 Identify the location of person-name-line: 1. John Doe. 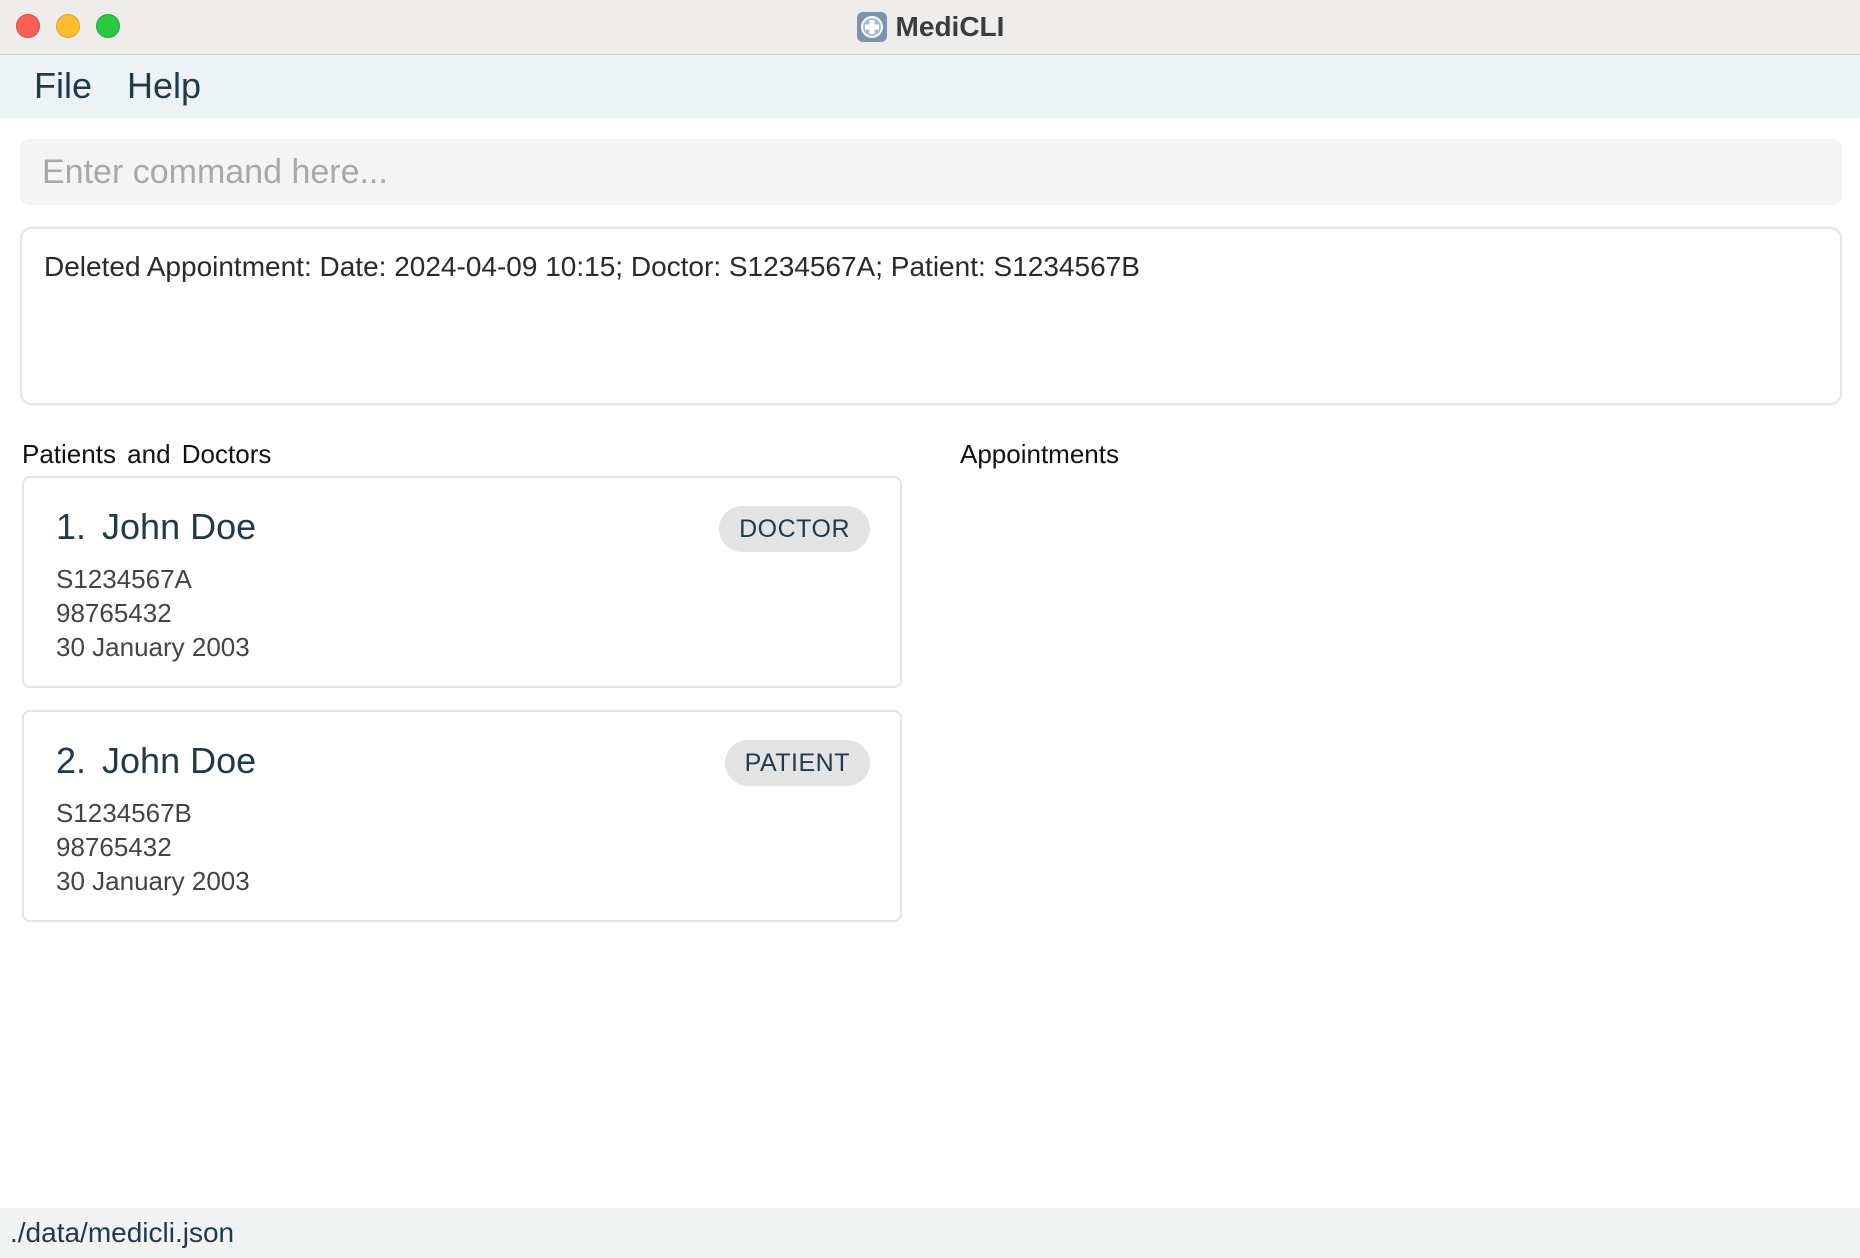
(156, 527).